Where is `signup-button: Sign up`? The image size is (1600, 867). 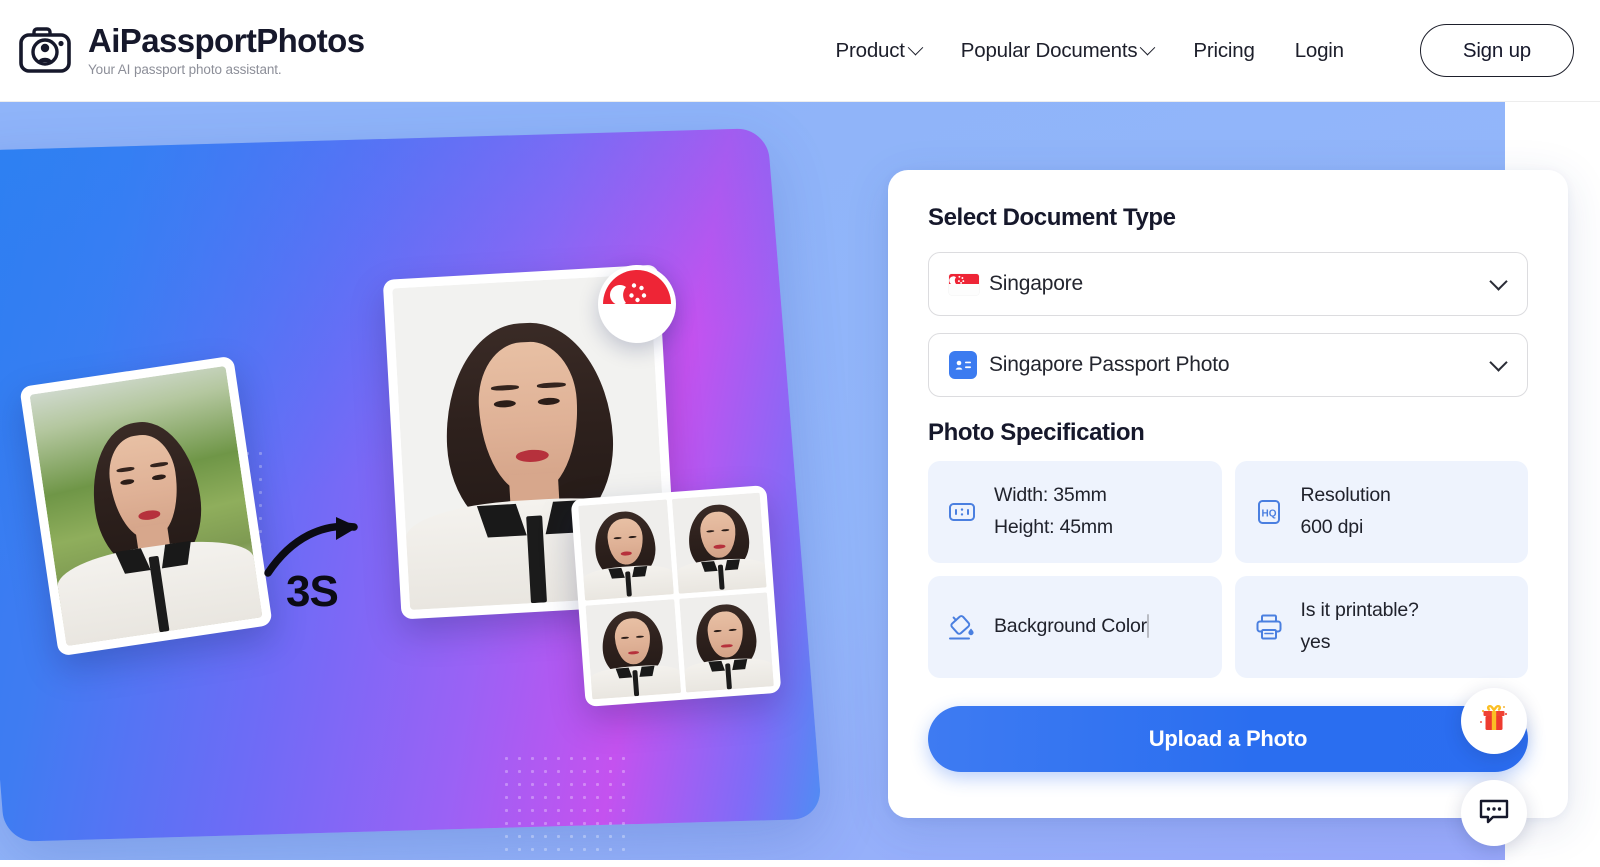 signup-button: Sign up is located at coordinates (1496, 50).